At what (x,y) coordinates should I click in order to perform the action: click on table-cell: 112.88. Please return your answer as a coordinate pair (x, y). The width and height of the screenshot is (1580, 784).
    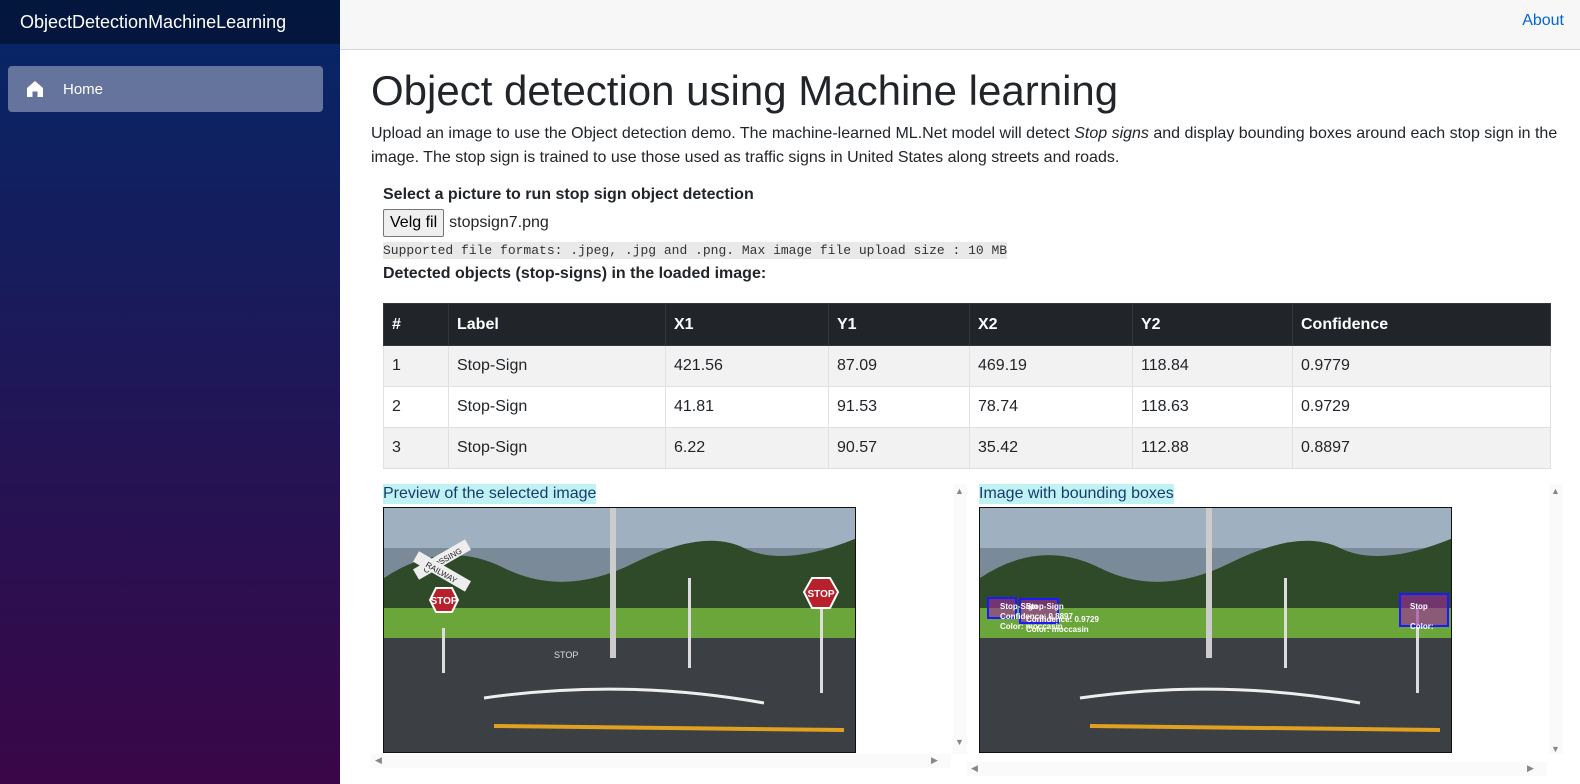
    Looking at the image, I should click on (1212, 448).